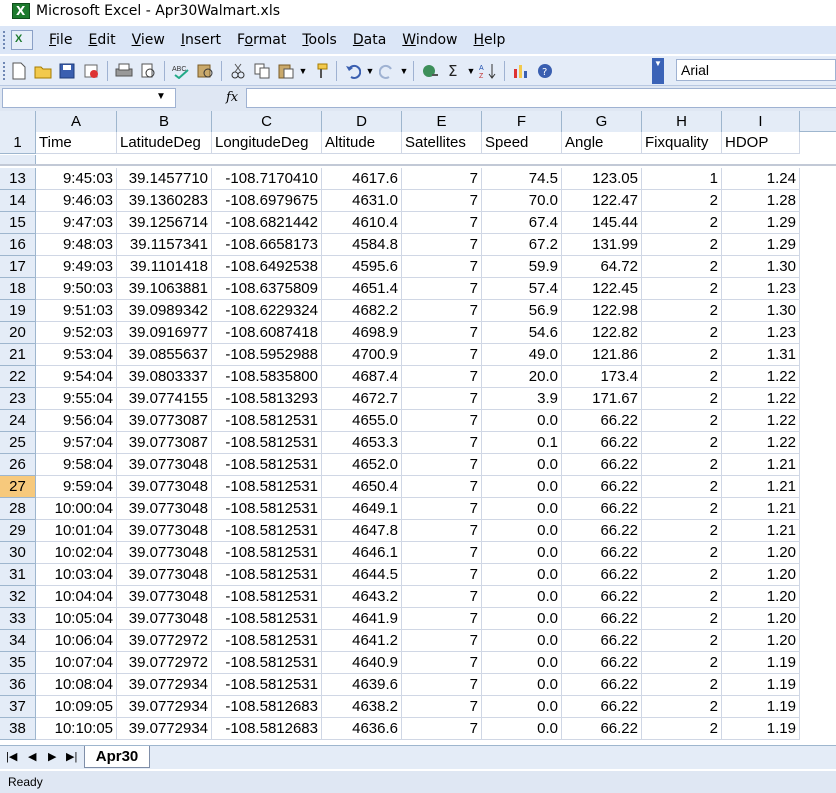 The image size is (836, 793). Describe the element at coordinates (164, 443) in the screenshot. I see `cell-b: 39.0773087` at that location.